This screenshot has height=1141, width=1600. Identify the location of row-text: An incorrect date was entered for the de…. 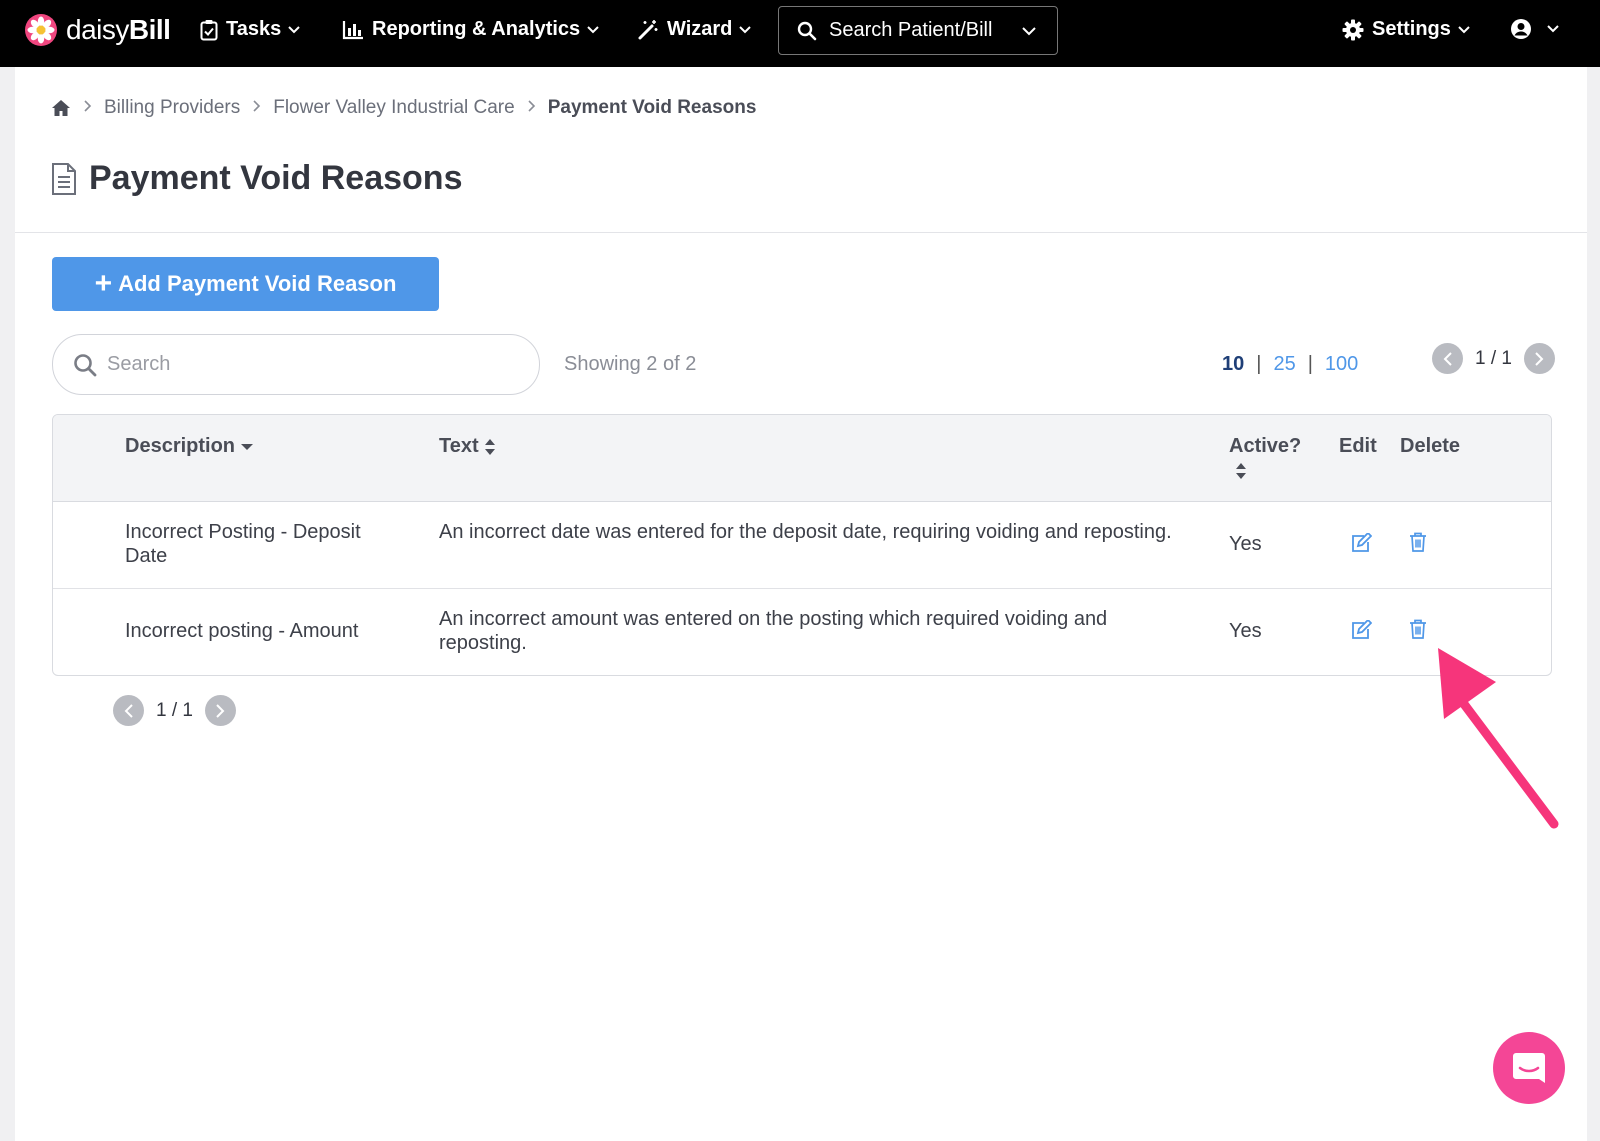
(805, 532).